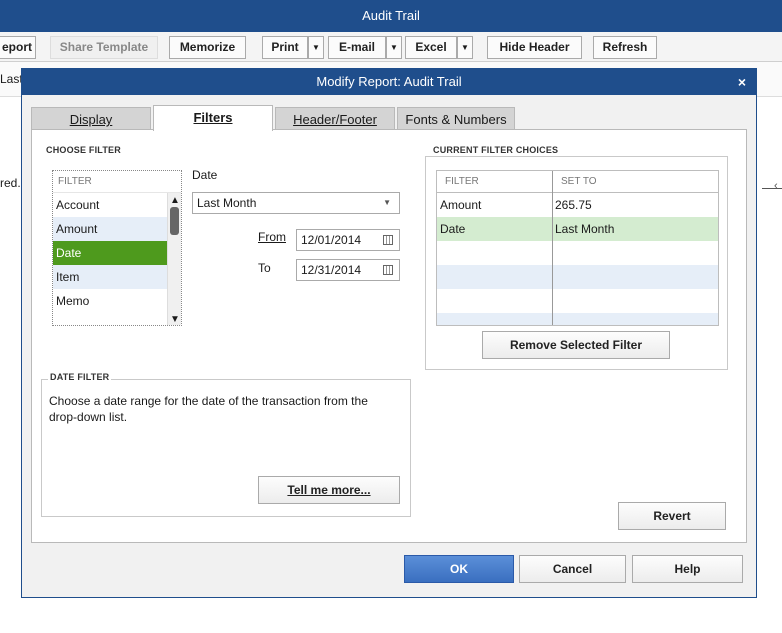  I want to click on report-button: eport, so click(18, 47).